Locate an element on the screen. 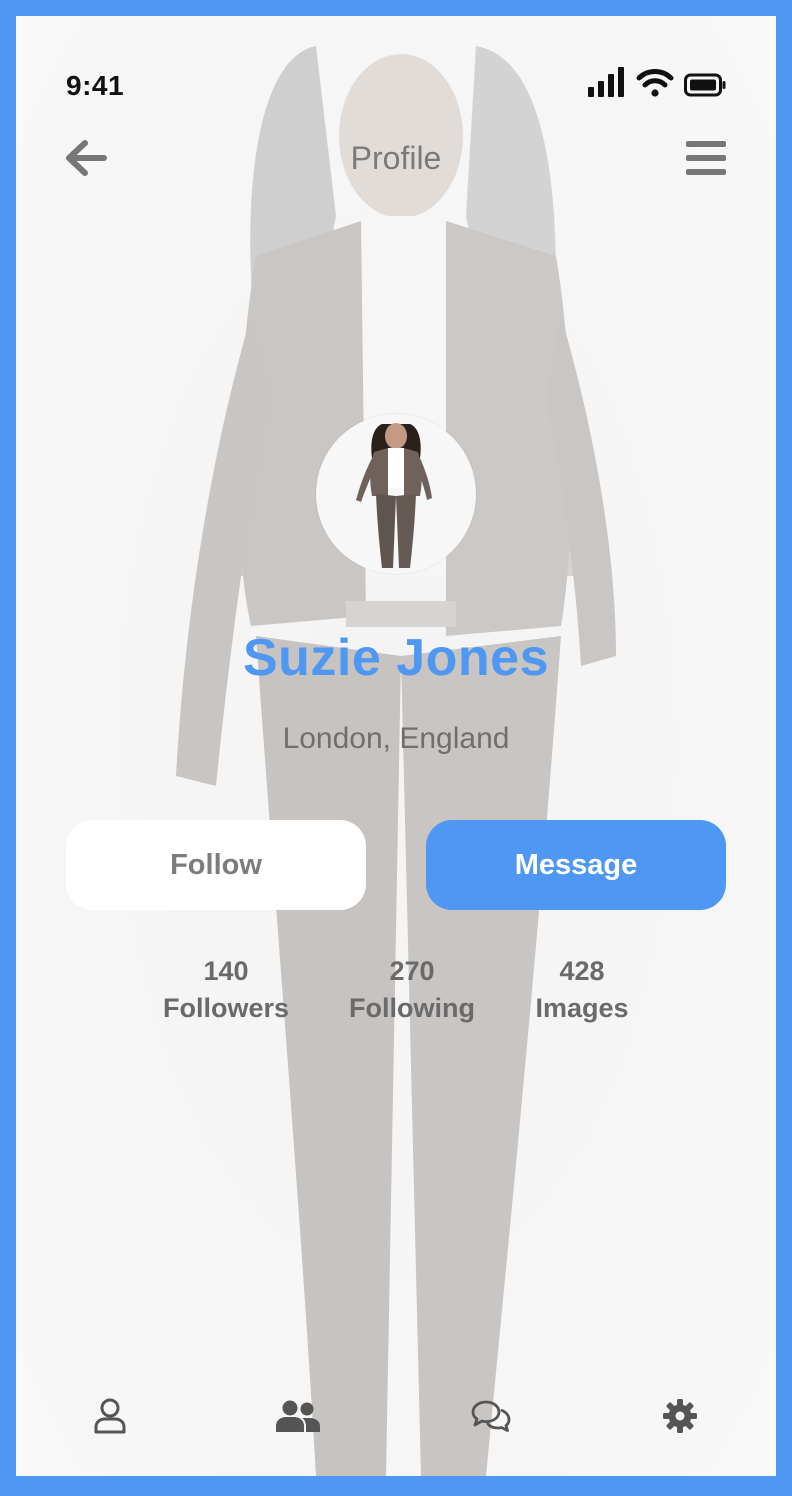 The height and width of the screenshot is (1496, 792). message-button: Message is located at coordinates (576, 865).